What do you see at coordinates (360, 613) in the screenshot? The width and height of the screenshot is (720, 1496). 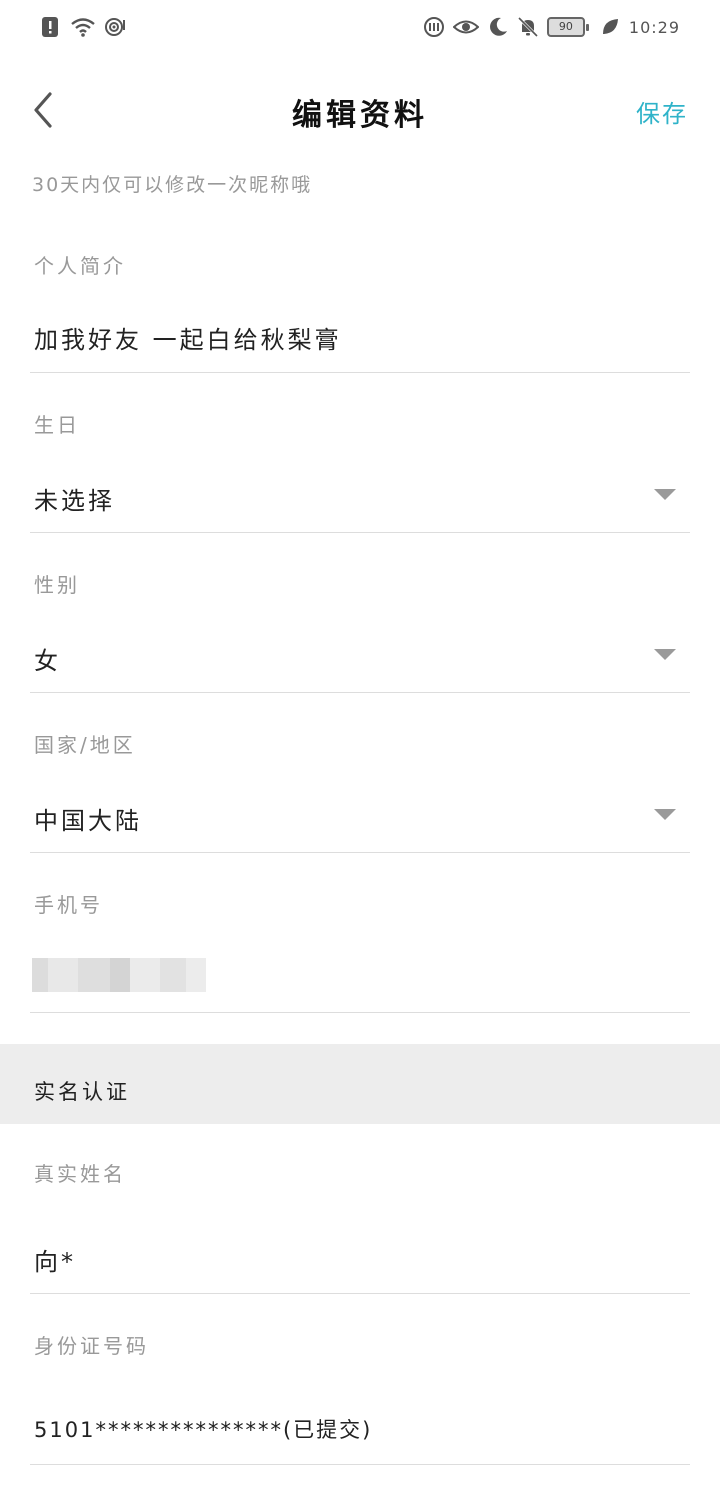 I see `gender-select: 性别 女` at bounding box center [360, 613].